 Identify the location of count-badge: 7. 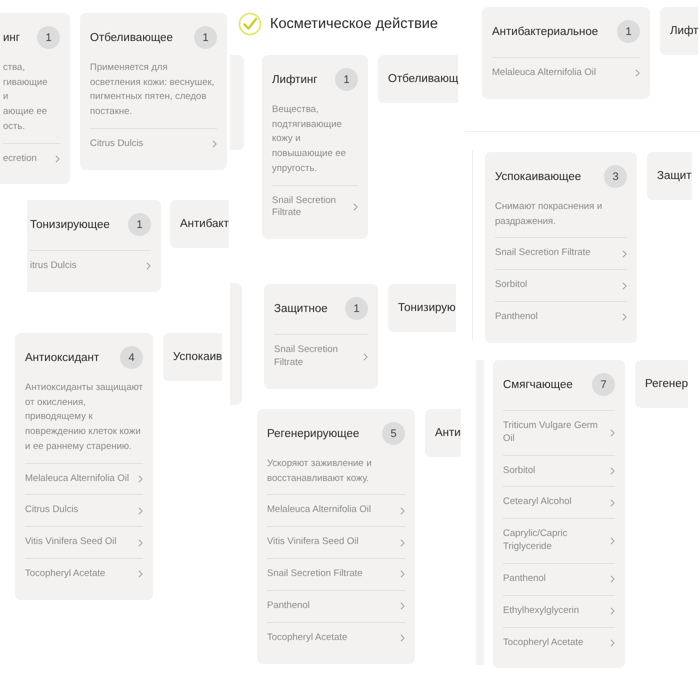
(603, 384).